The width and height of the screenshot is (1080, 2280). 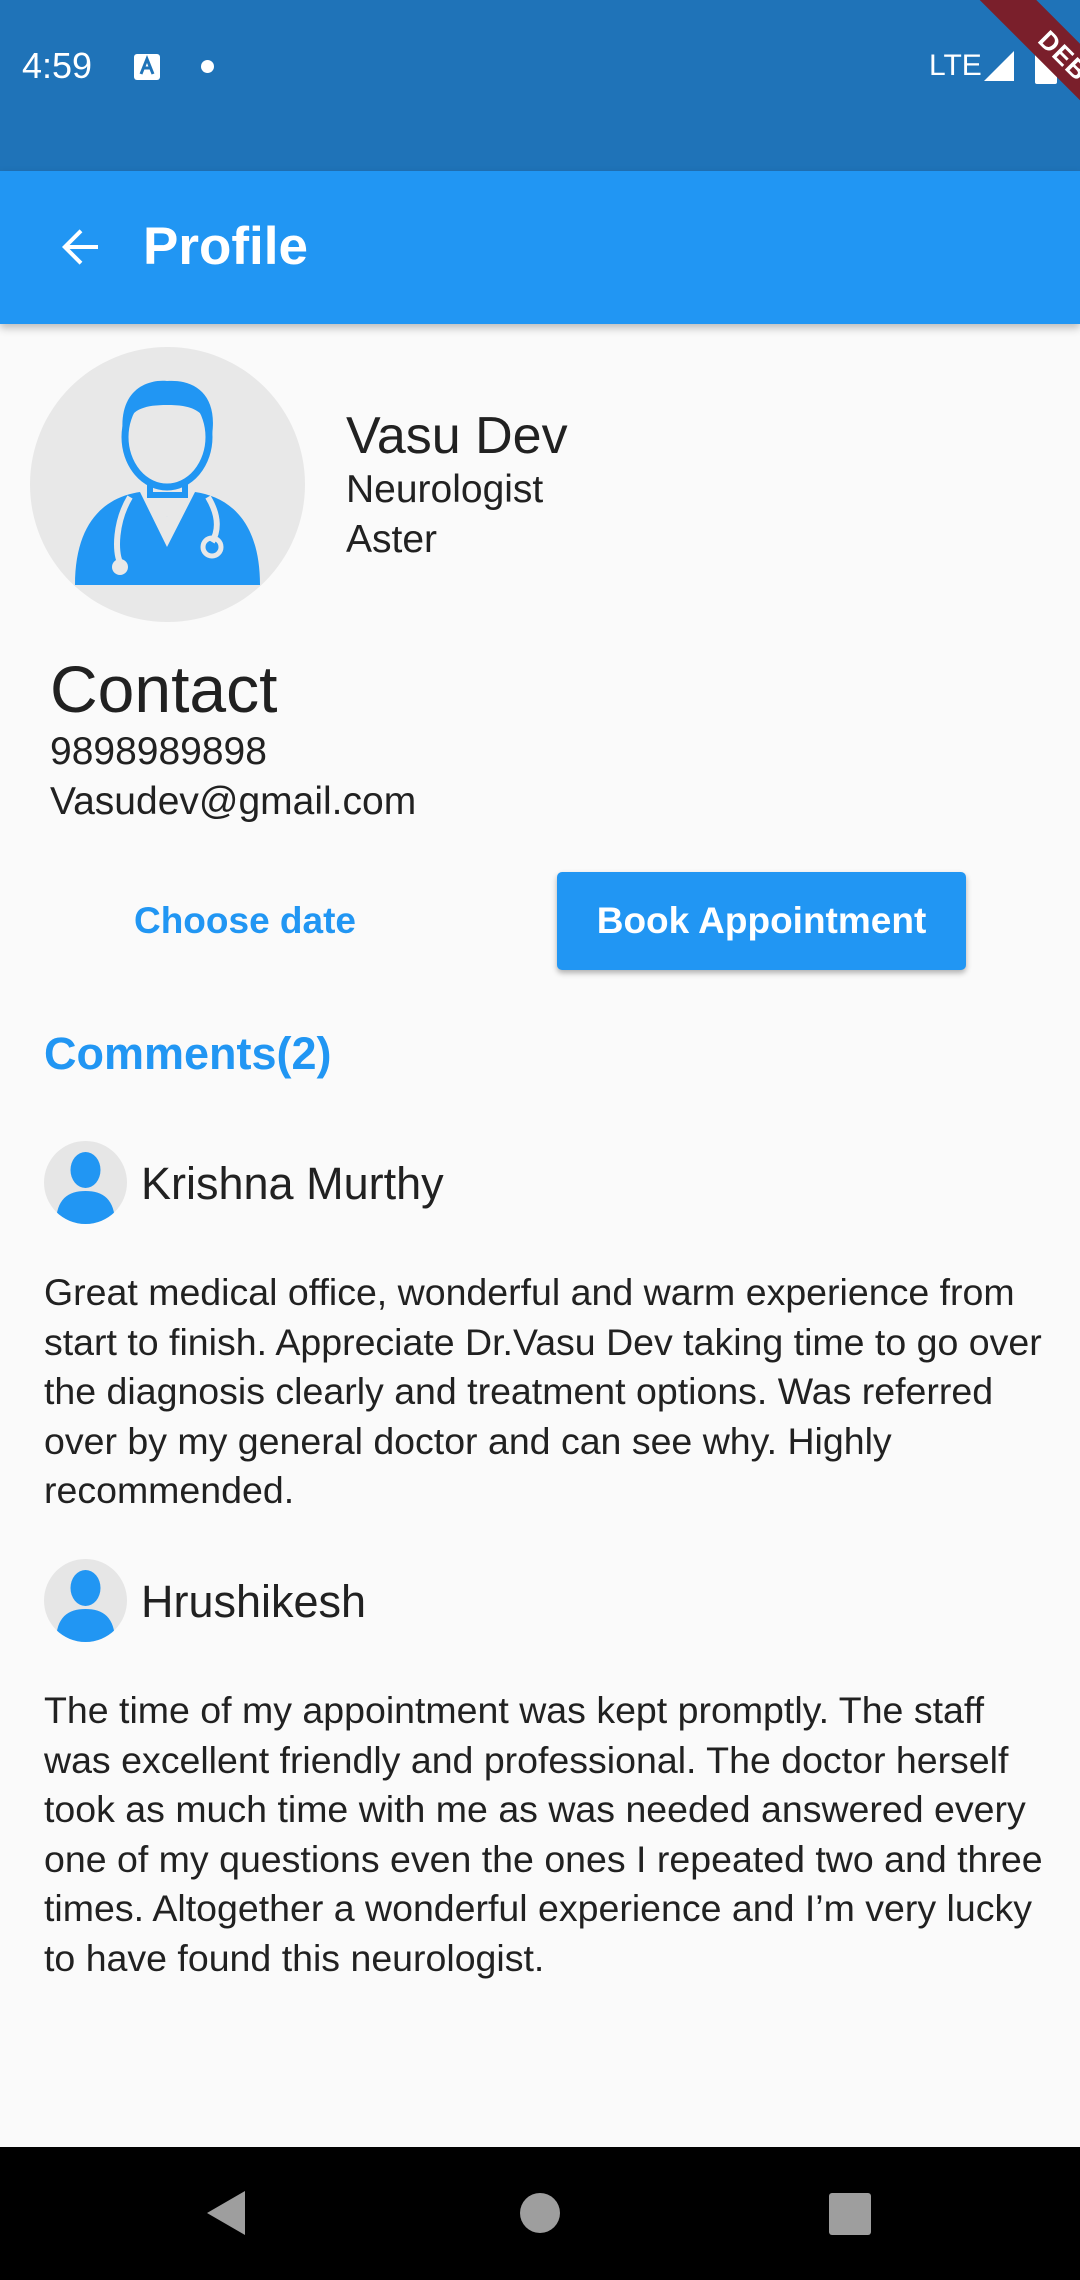 What do you see at coordinates (57, 65) in the screenshot?
I see `status-time: 4:59` at bounding box center [57, 65].